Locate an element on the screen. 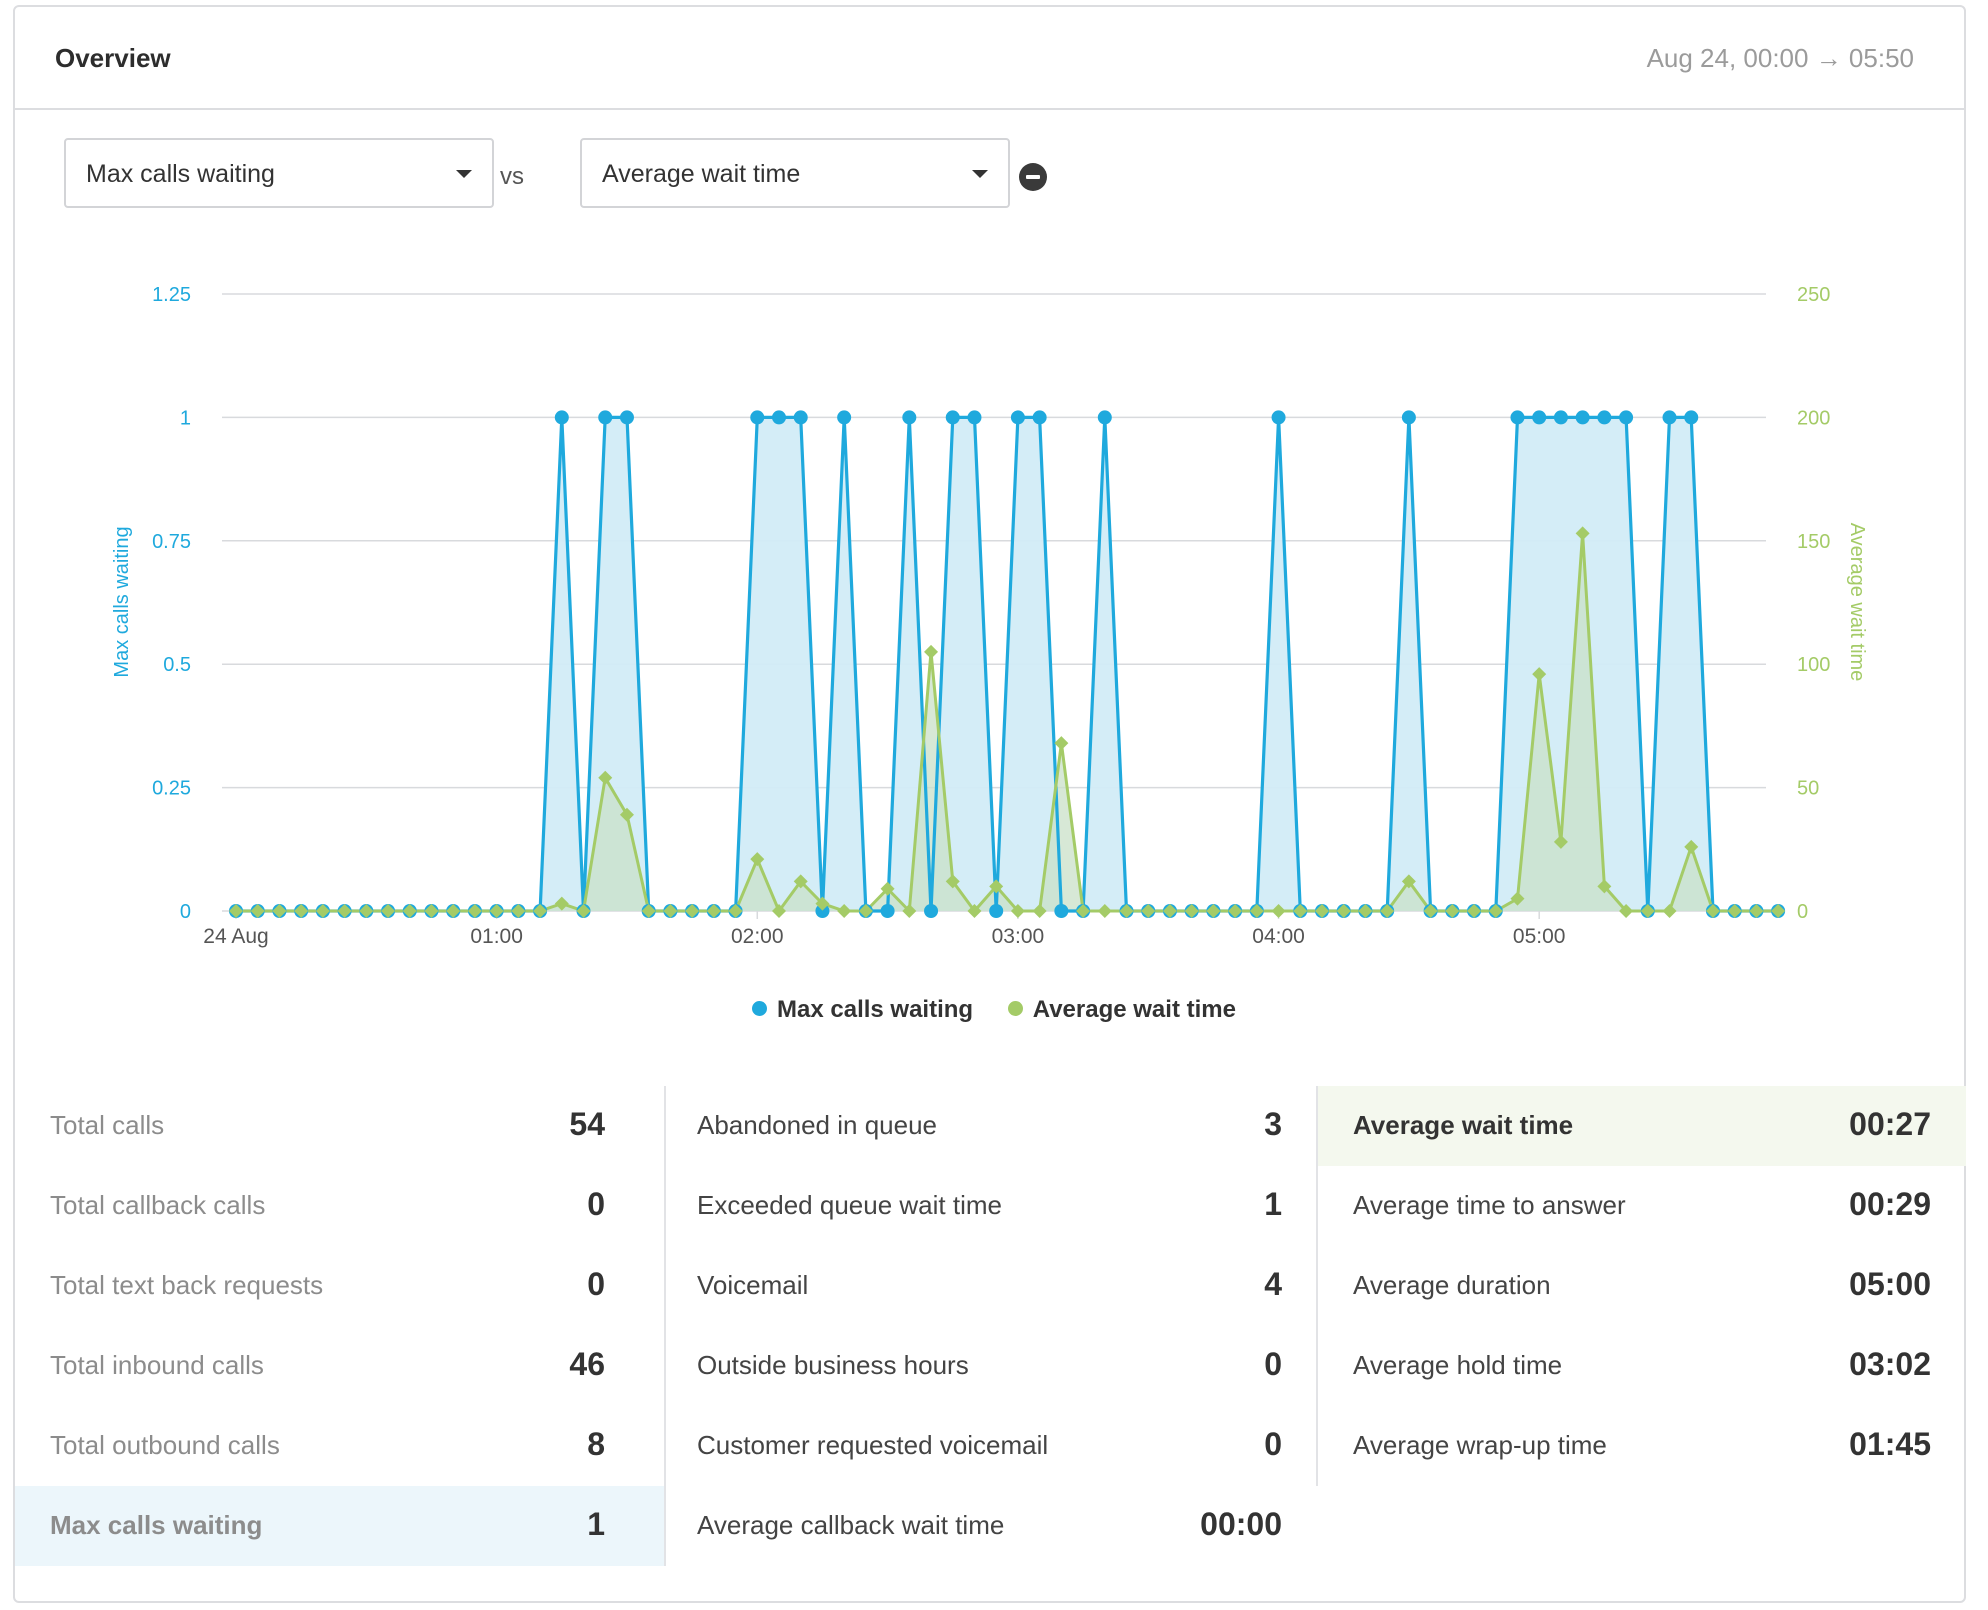  stat-row: Outside business hours 0 is located at coordinates (989, 1366).